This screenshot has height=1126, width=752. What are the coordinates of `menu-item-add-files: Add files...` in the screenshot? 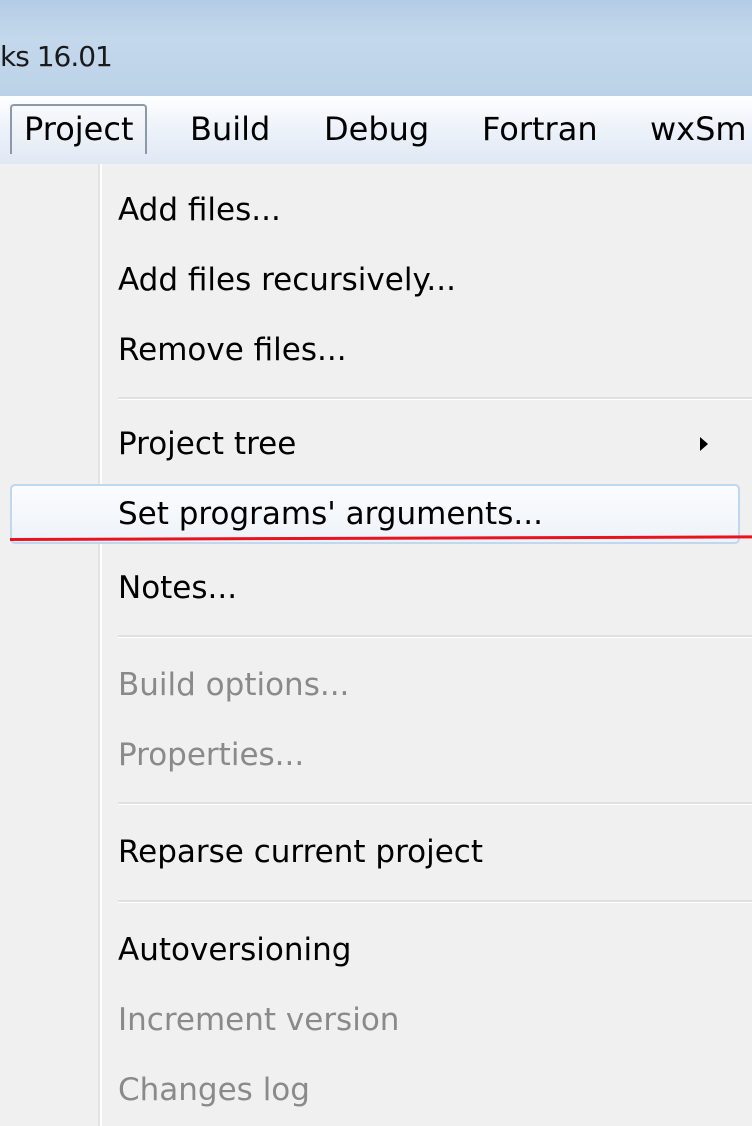 It's located at (376, 210).